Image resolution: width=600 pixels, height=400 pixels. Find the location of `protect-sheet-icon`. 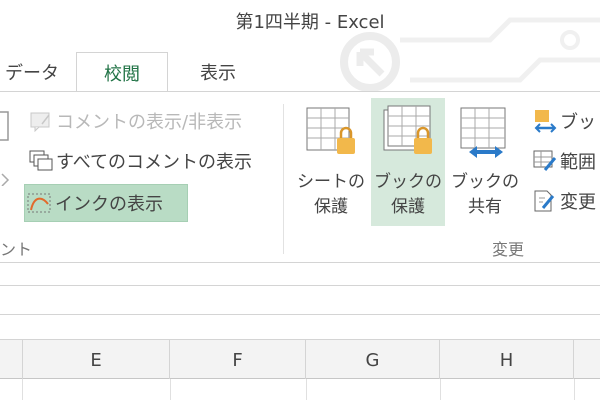

protect-sheet-icon is located at coordinates (331, 134).